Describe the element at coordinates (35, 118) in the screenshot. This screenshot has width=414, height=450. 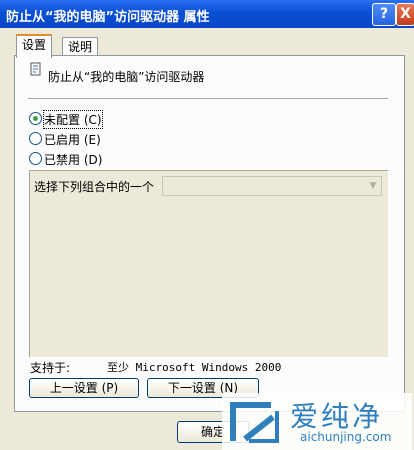
I see `radio-not-configured` at that location.